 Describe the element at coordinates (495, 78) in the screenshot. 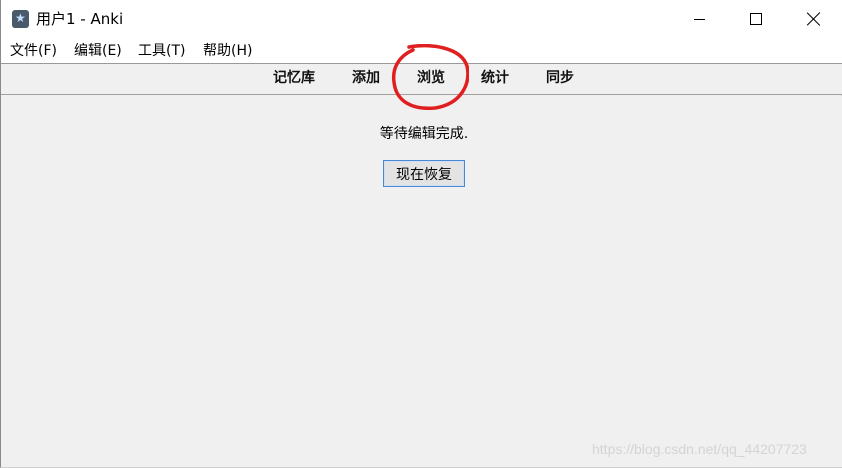

I see `toolbar-stats-link: 统计` at that location.